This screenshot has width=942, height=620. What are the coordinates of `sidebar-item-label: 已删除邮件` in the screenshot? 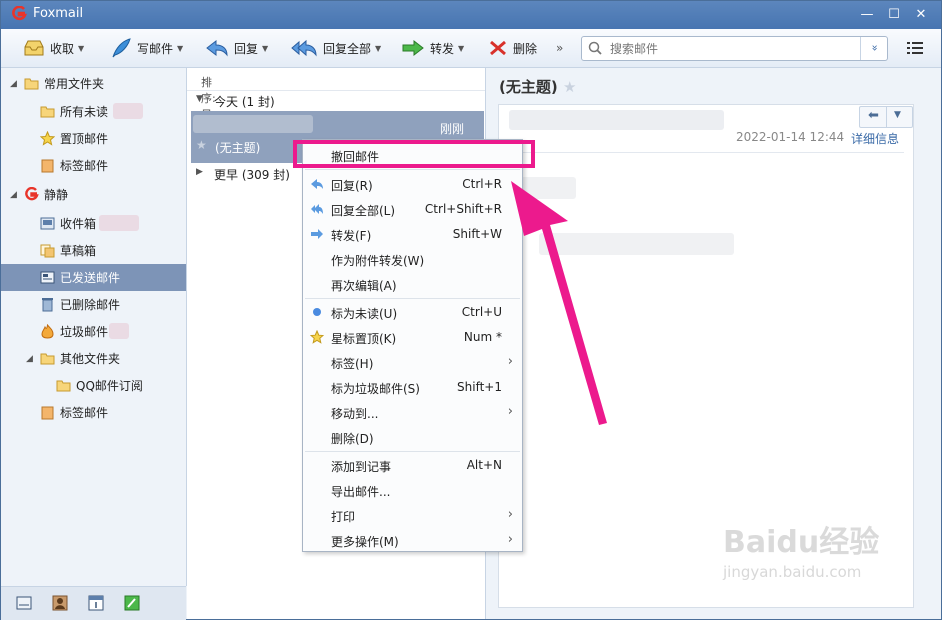 It's located at (90, 305).